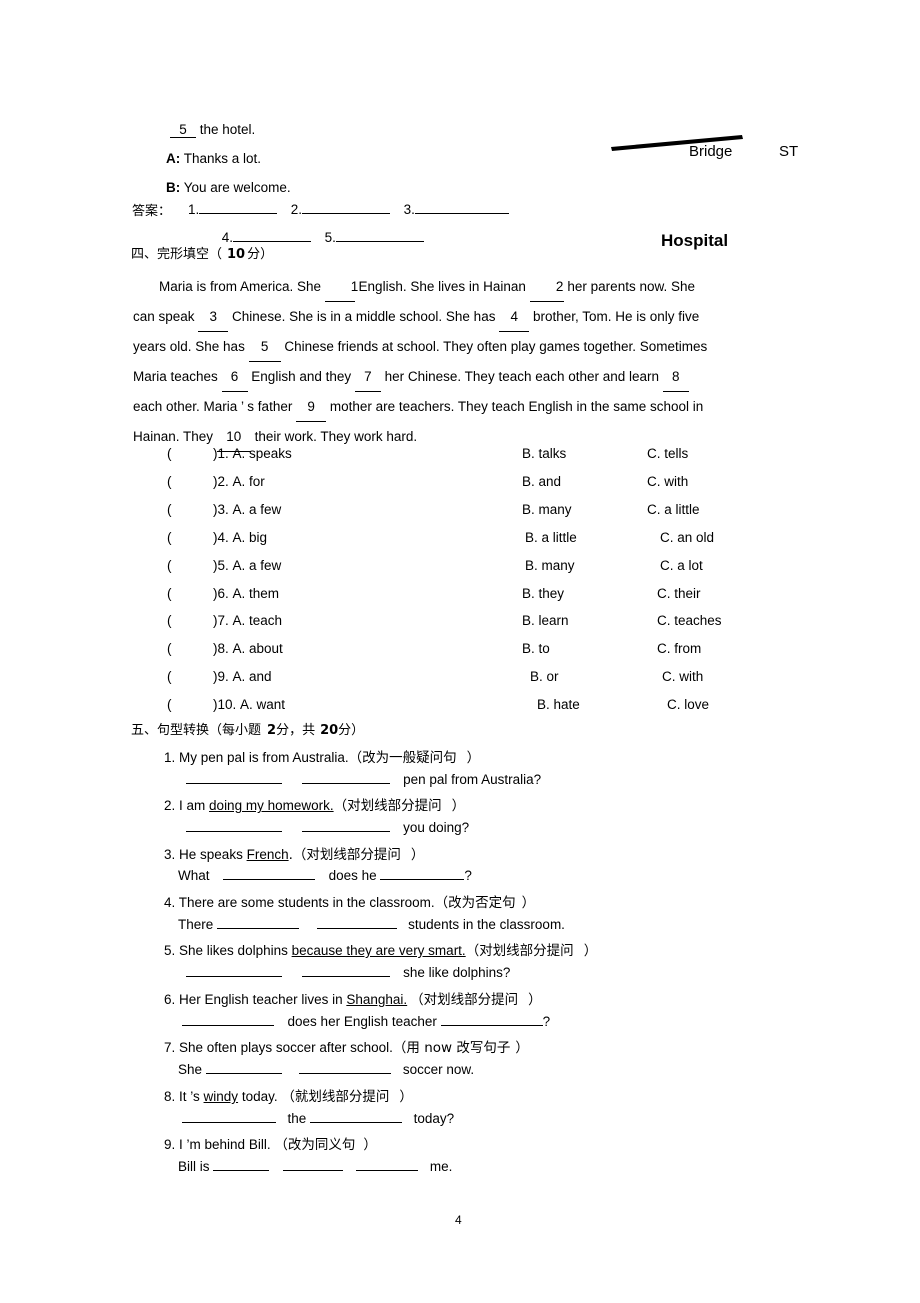 The image size is (920, 1303). I want to click on q2-answer-line: you doing?, so click(327, 826).